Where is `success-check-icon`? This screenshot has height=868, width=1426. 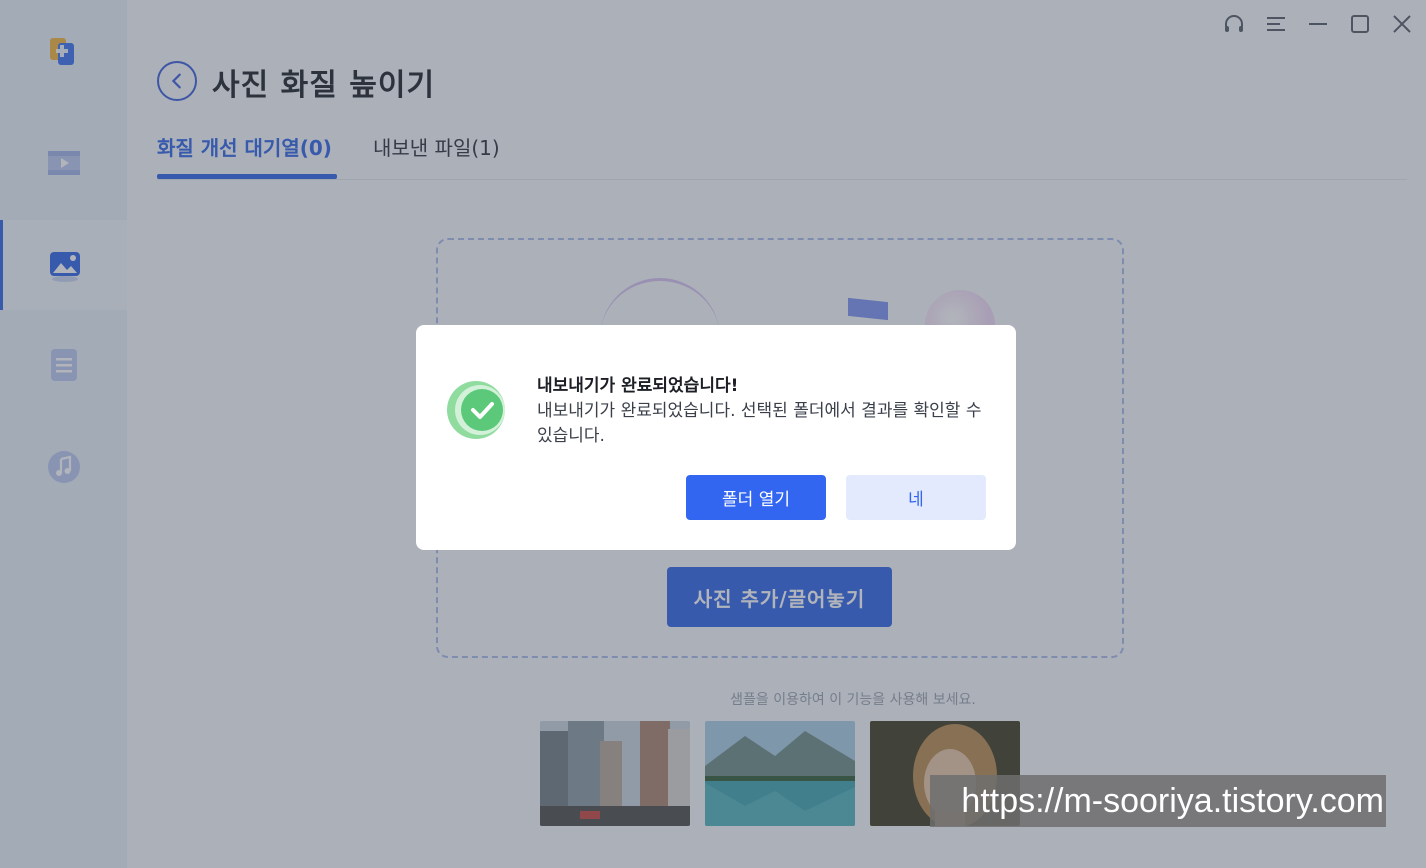 success-check-icon is located at coordinates (477, 410).